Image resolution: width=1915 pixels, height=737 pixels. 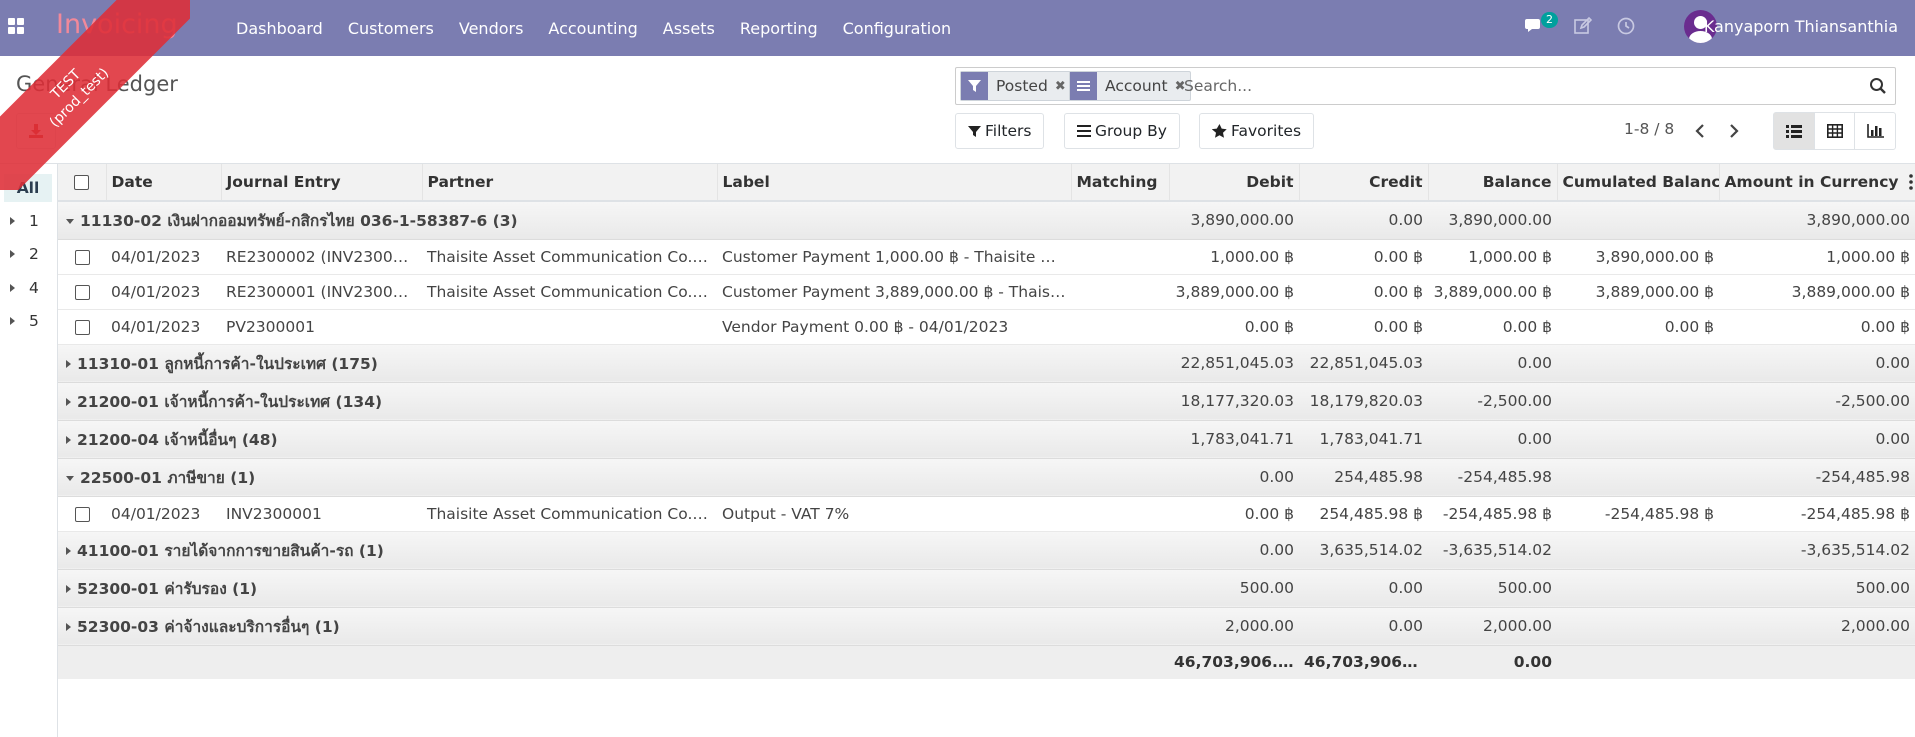 What do you see at coordinates (34, 321) in the screenshot?
I see `search-panel-item-label: 5` at bounding box center [34, 321].